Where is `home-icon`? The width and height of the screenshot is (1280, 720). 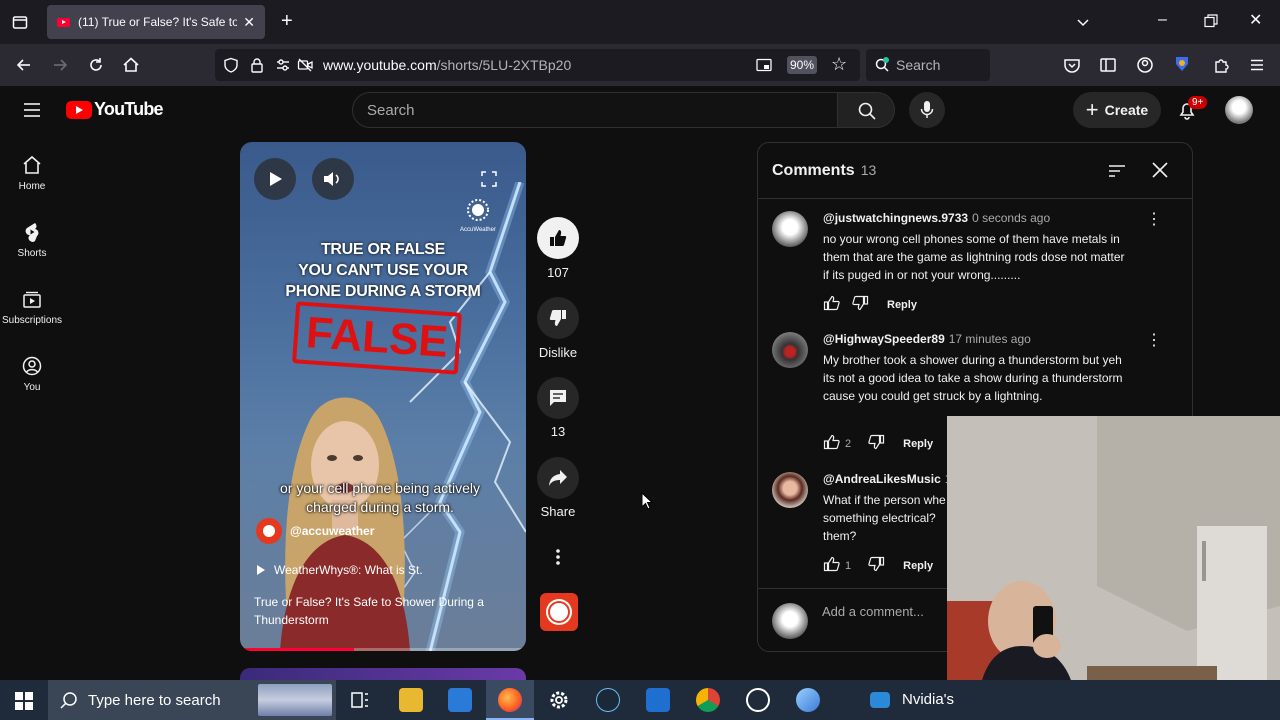
home-icon is located at coordinates (131, 67).